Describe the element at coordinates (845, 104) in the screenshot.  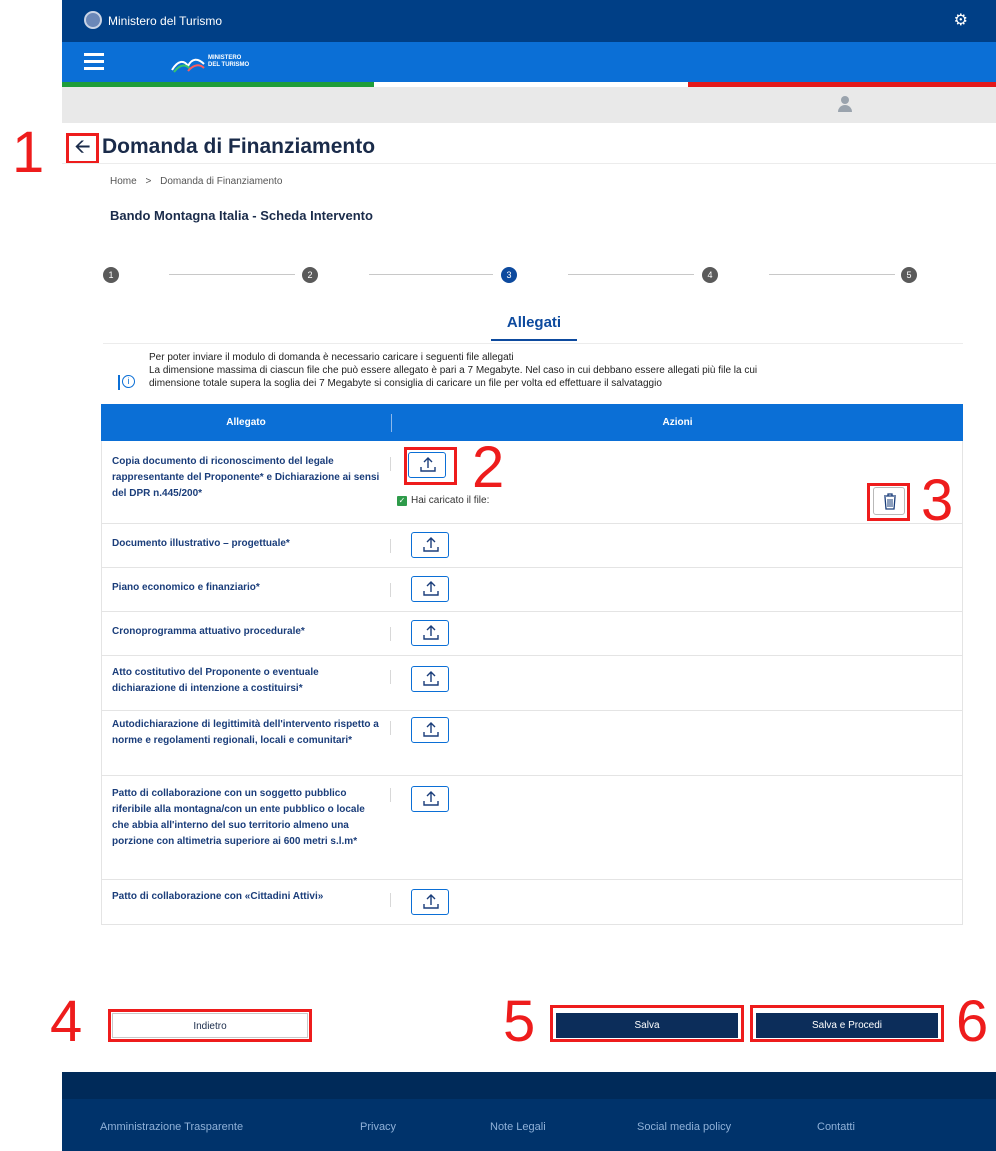
I see `user-icon` at that location.